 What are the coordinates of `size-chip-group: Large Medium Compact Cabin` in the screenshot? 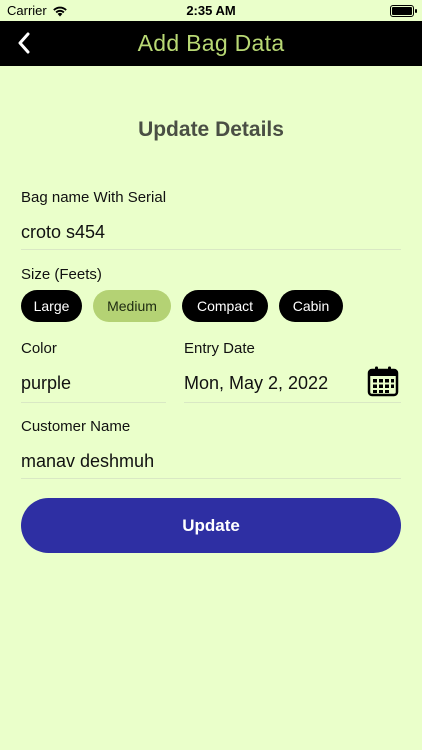 It's located at (182, 306).